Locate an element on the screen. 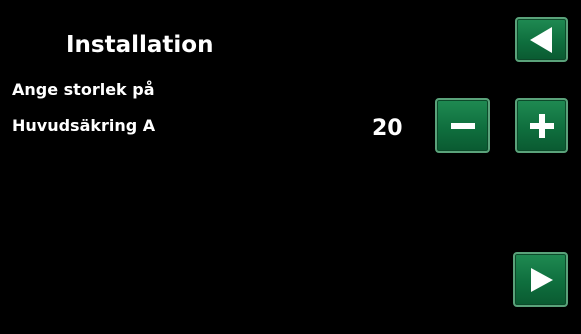 This screenshot has height=334, width=581. minus-icon is located at coordinates (462, 125).